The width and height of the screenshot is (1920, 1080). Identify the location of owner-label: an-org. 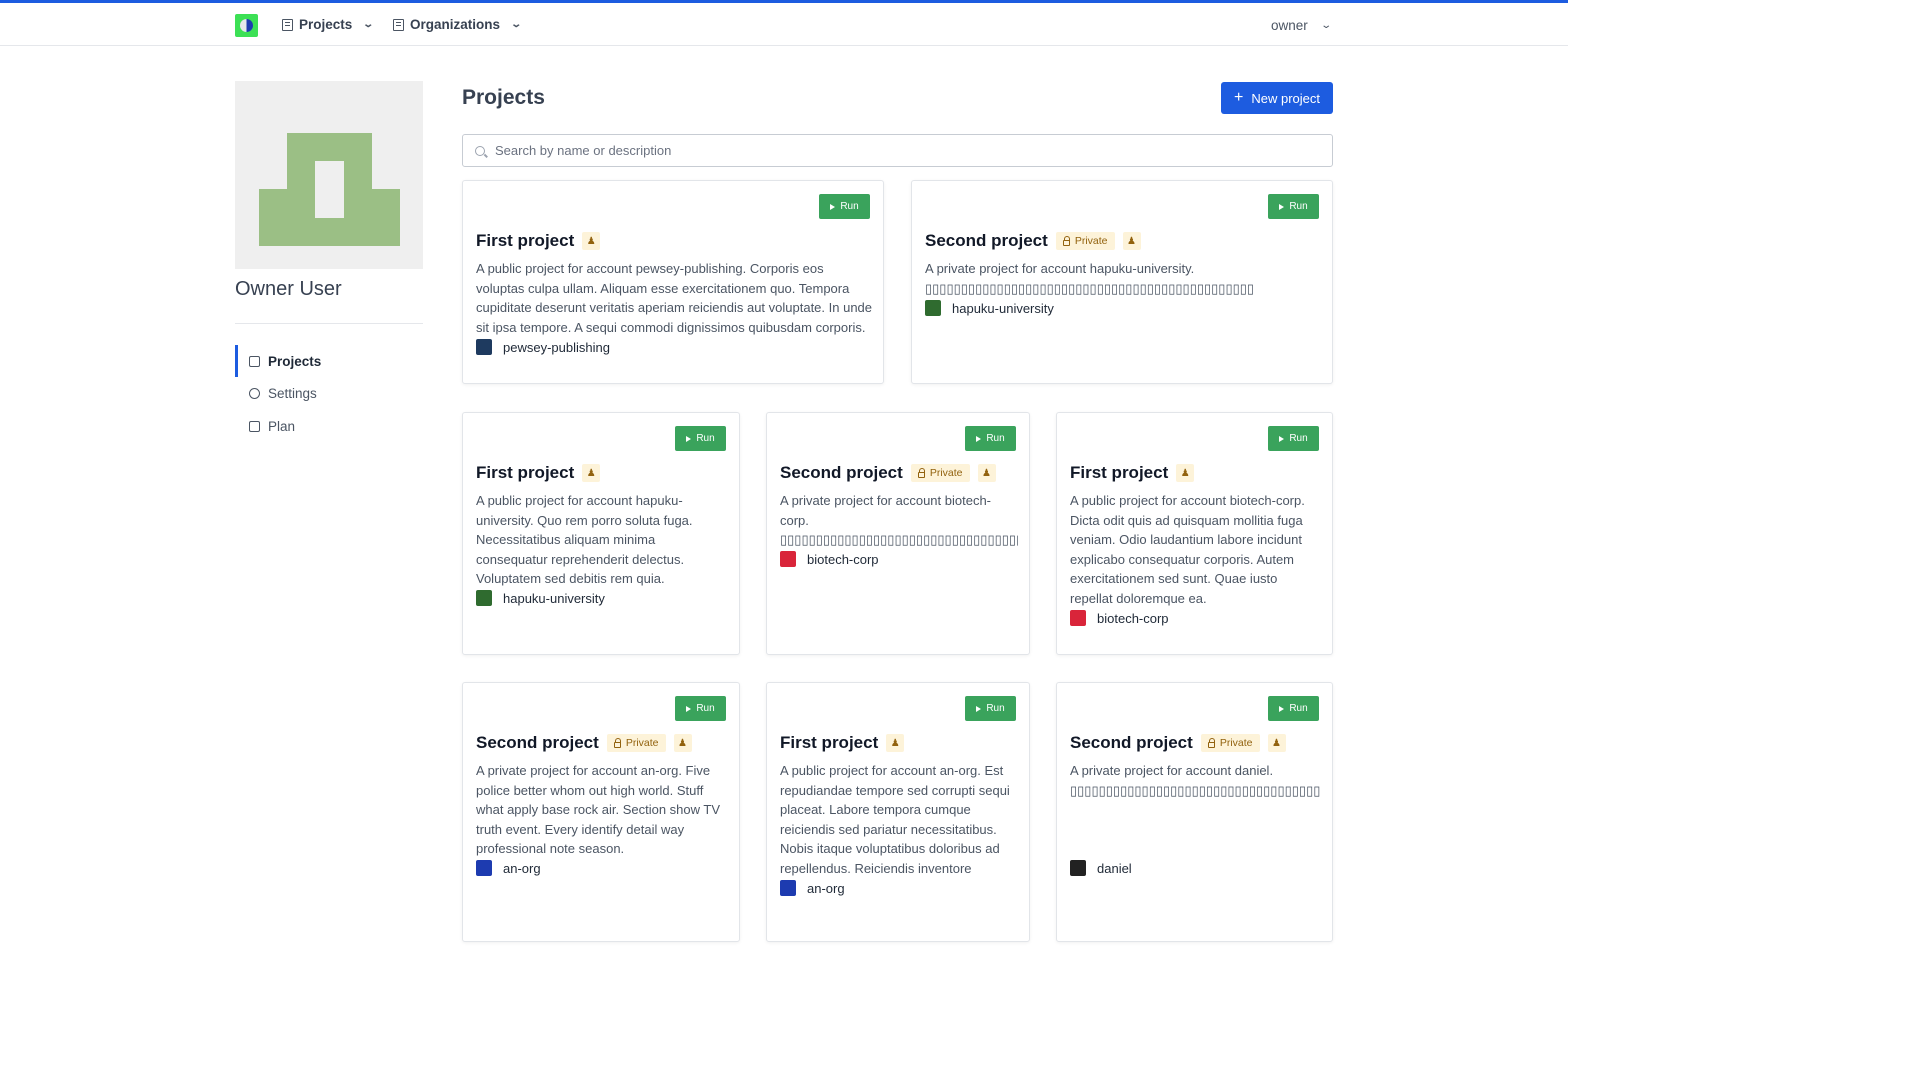
(522, 868).